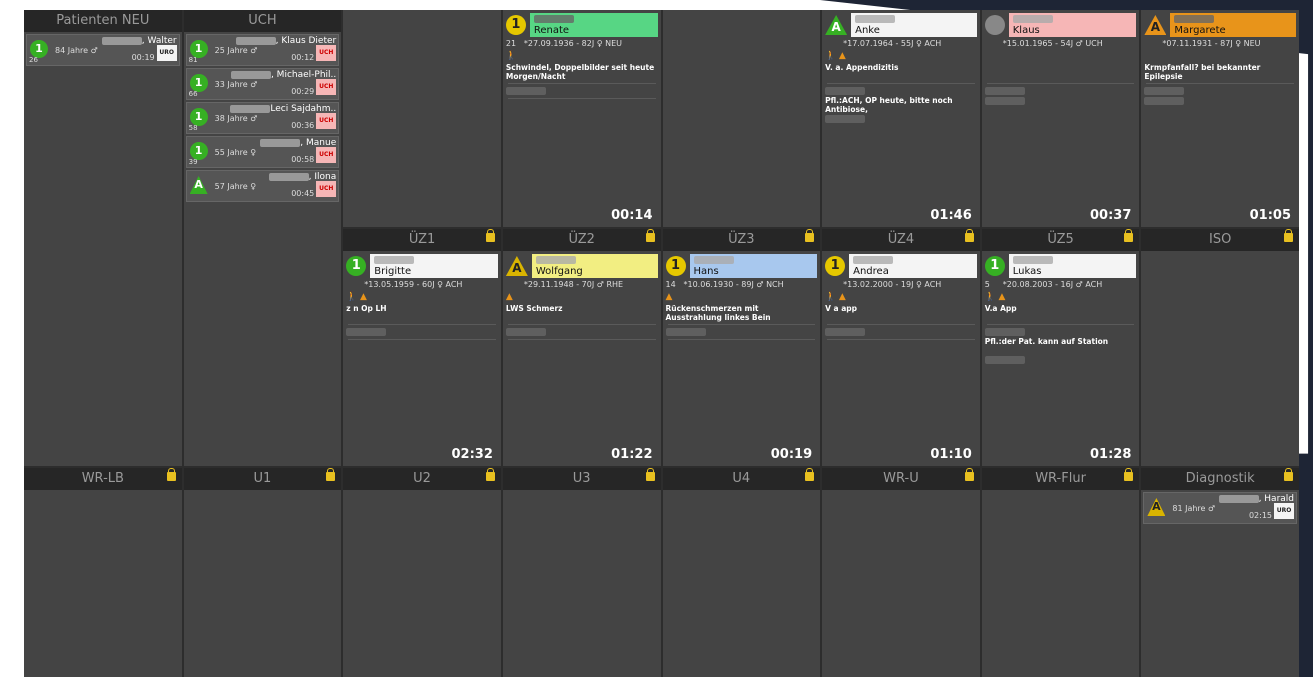  What do you see at coordinates (1110, 454) in the screenshot?
I see `wait-time: 01:28` at bounding box center [1110, 454].